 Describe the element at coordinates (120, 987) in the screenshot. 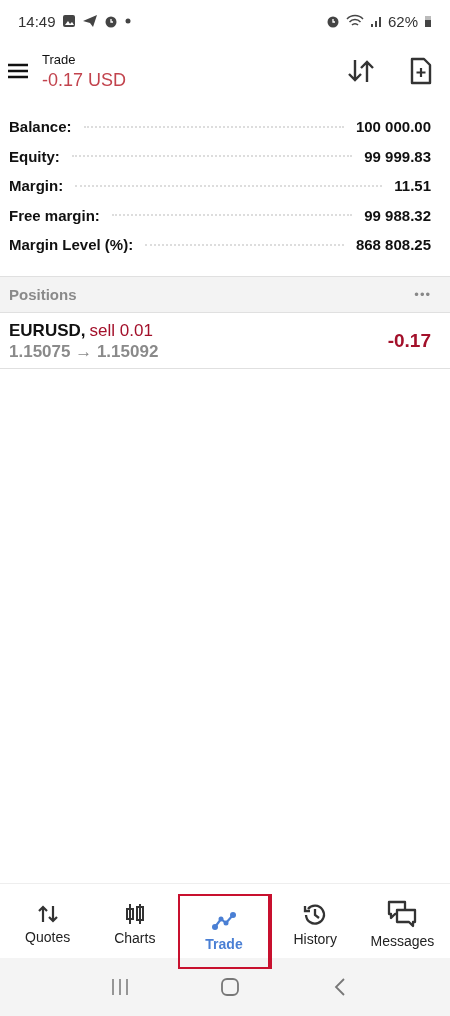

I see `recent-apps-icon` at that location.